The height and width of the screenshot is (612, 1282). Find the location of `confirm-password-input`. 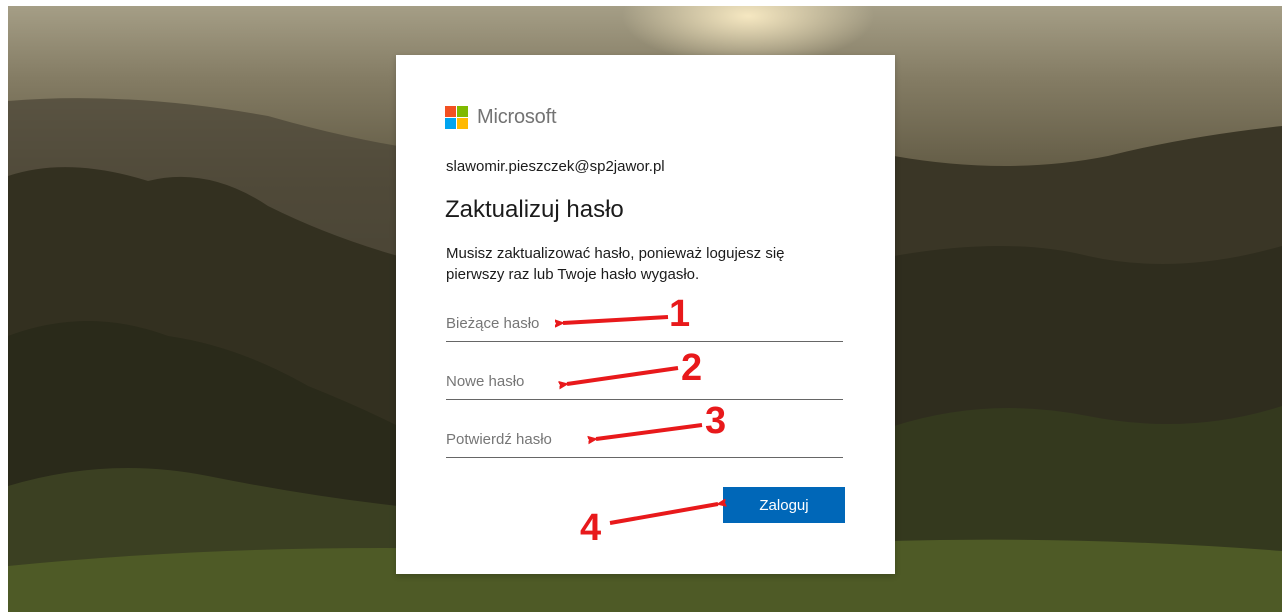

confirm-password-input is located at coordinates (644, 442).